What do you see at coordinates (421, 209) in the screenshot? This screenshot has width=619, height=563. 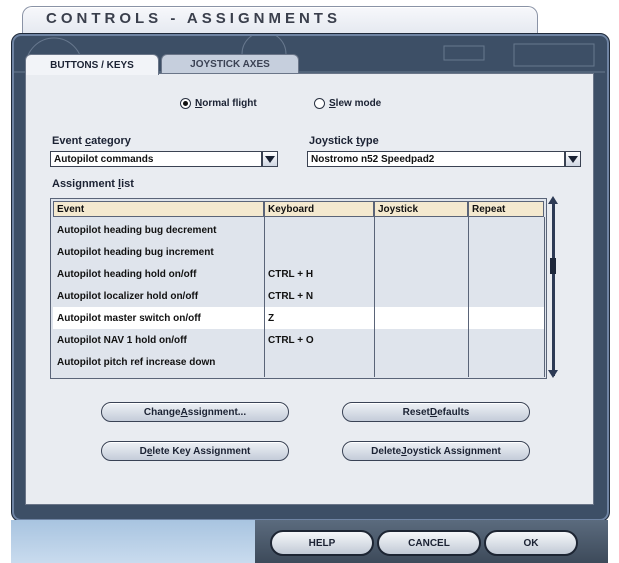 I see `column-header-joystick: Joystick` at bounding box center [421, 209].